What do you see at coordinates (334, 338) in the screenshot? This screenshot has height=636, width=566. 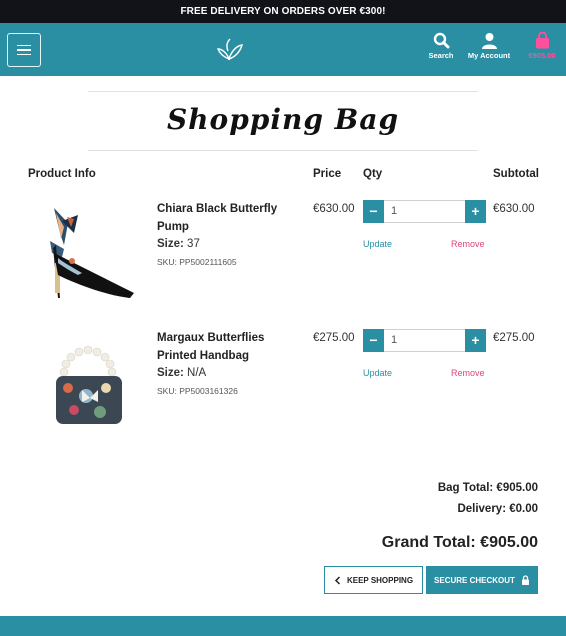 I see `product-price: €275.00` at bounding box center [334, 338].